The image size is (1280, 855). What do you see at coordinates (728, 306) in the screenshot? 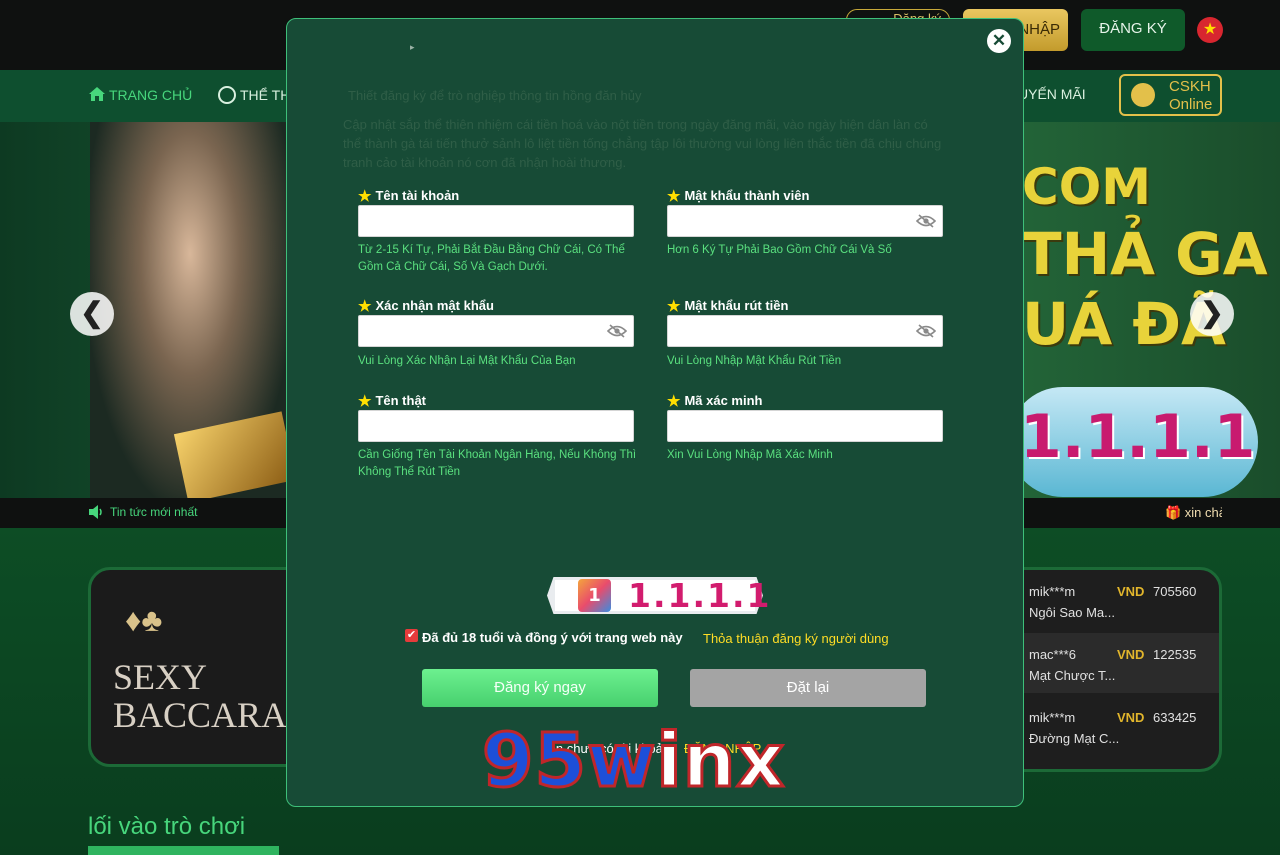
I see `withdraw-password-label: ★ Mật khẩu rút tiền` at bounding box center [728, 306].